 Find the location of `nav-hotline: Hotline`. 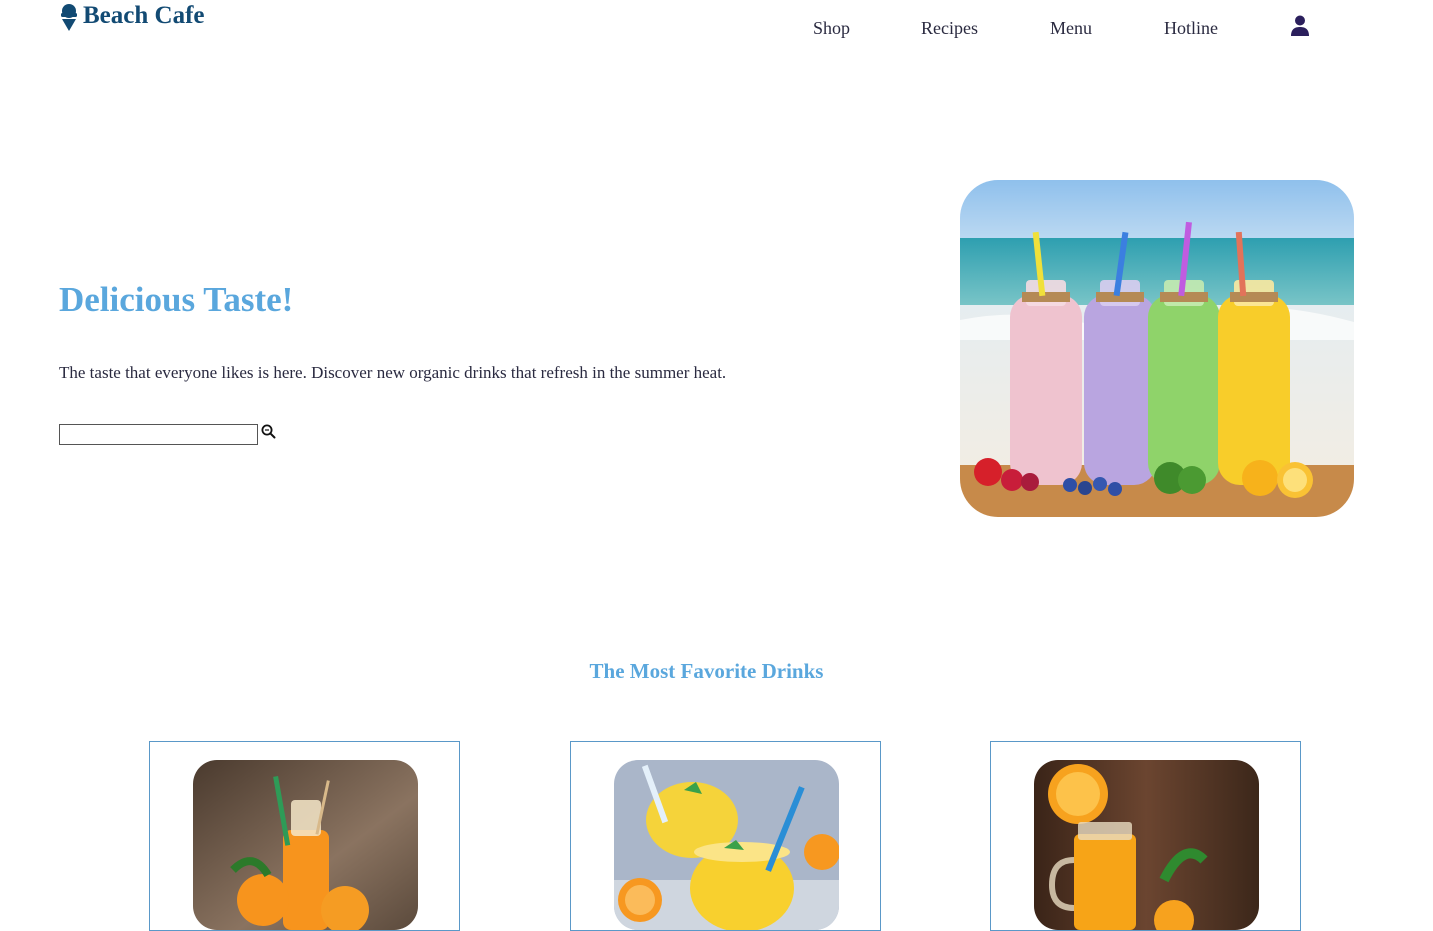

nav-hotline: Hotline is located at coordinates (1191, 28).